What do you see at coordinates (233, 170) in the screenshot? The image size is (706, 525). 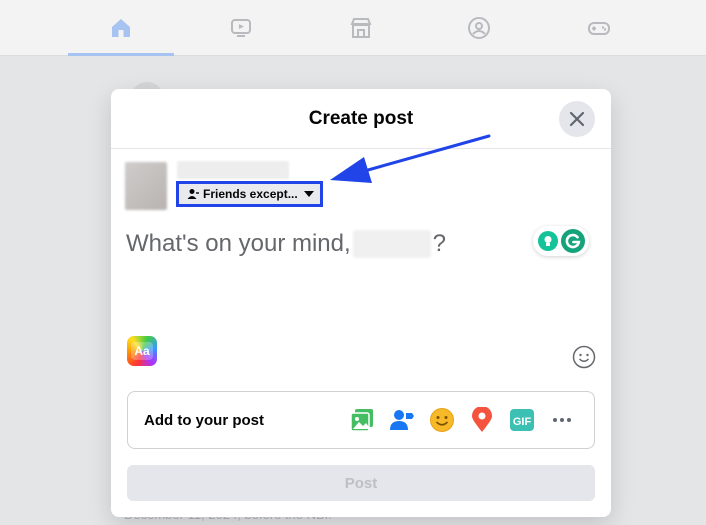 I see `author-name-redacted` at bounding box center [233, 170].